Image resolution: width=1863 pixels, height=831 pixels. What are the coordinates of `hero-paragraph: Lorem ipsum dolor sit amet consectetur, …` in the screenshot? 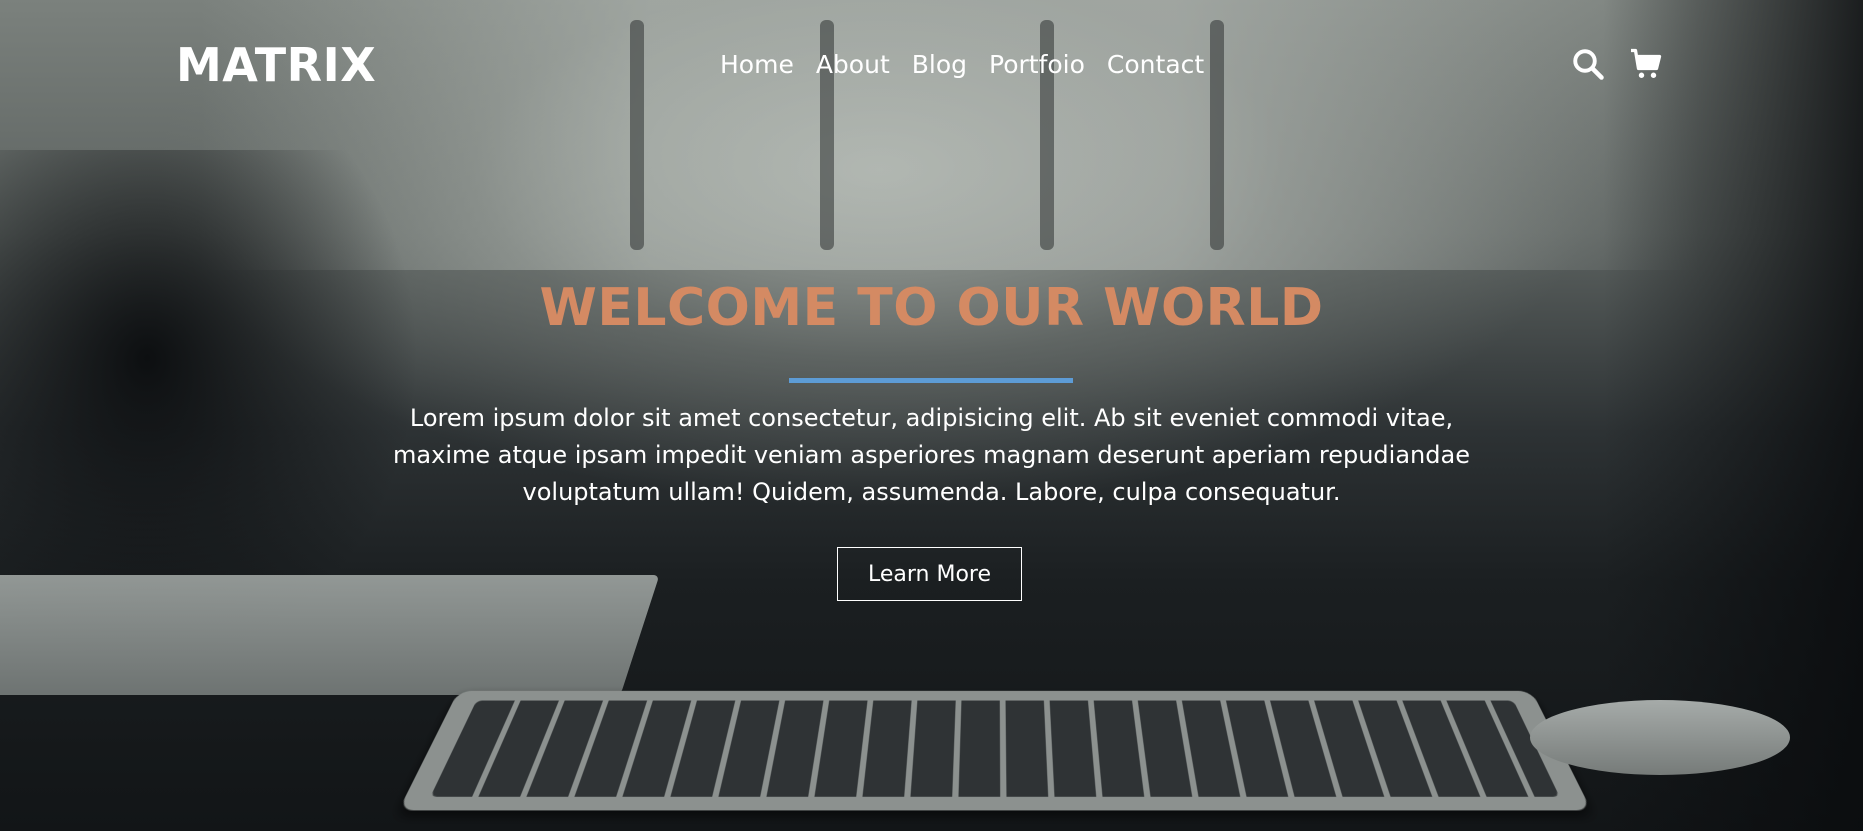 It's located at (931, 455).